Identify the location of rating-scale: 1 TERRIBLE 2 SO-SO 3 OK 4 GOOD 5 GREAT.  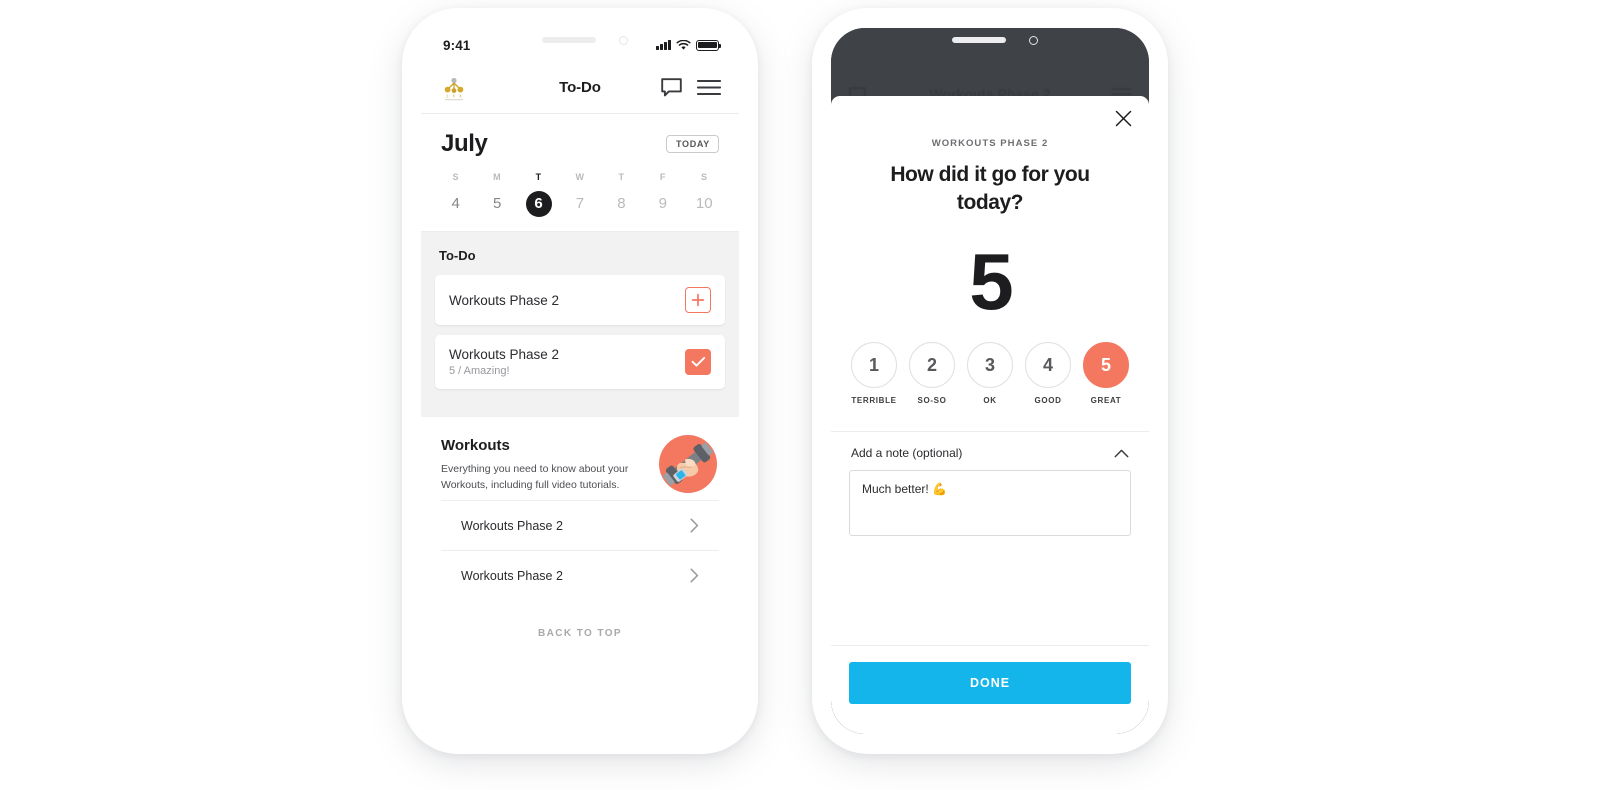
(990, 368).